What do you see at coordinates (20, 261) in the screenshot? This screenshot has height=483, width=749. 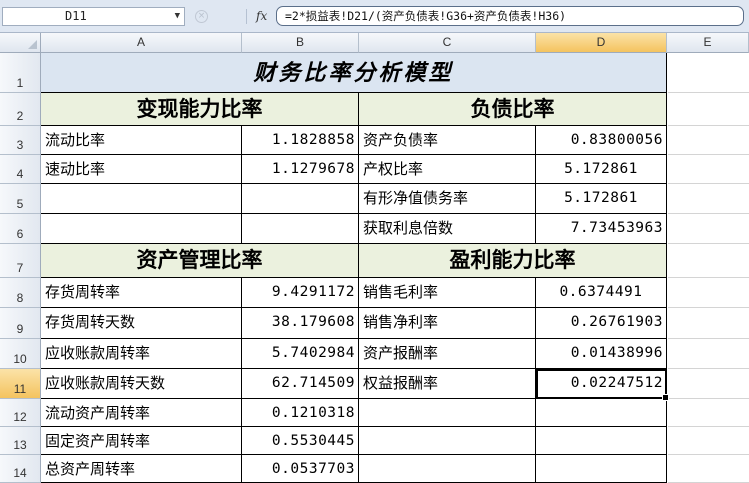 I see `row-header-7: 7` at bounding box center [20, 261].